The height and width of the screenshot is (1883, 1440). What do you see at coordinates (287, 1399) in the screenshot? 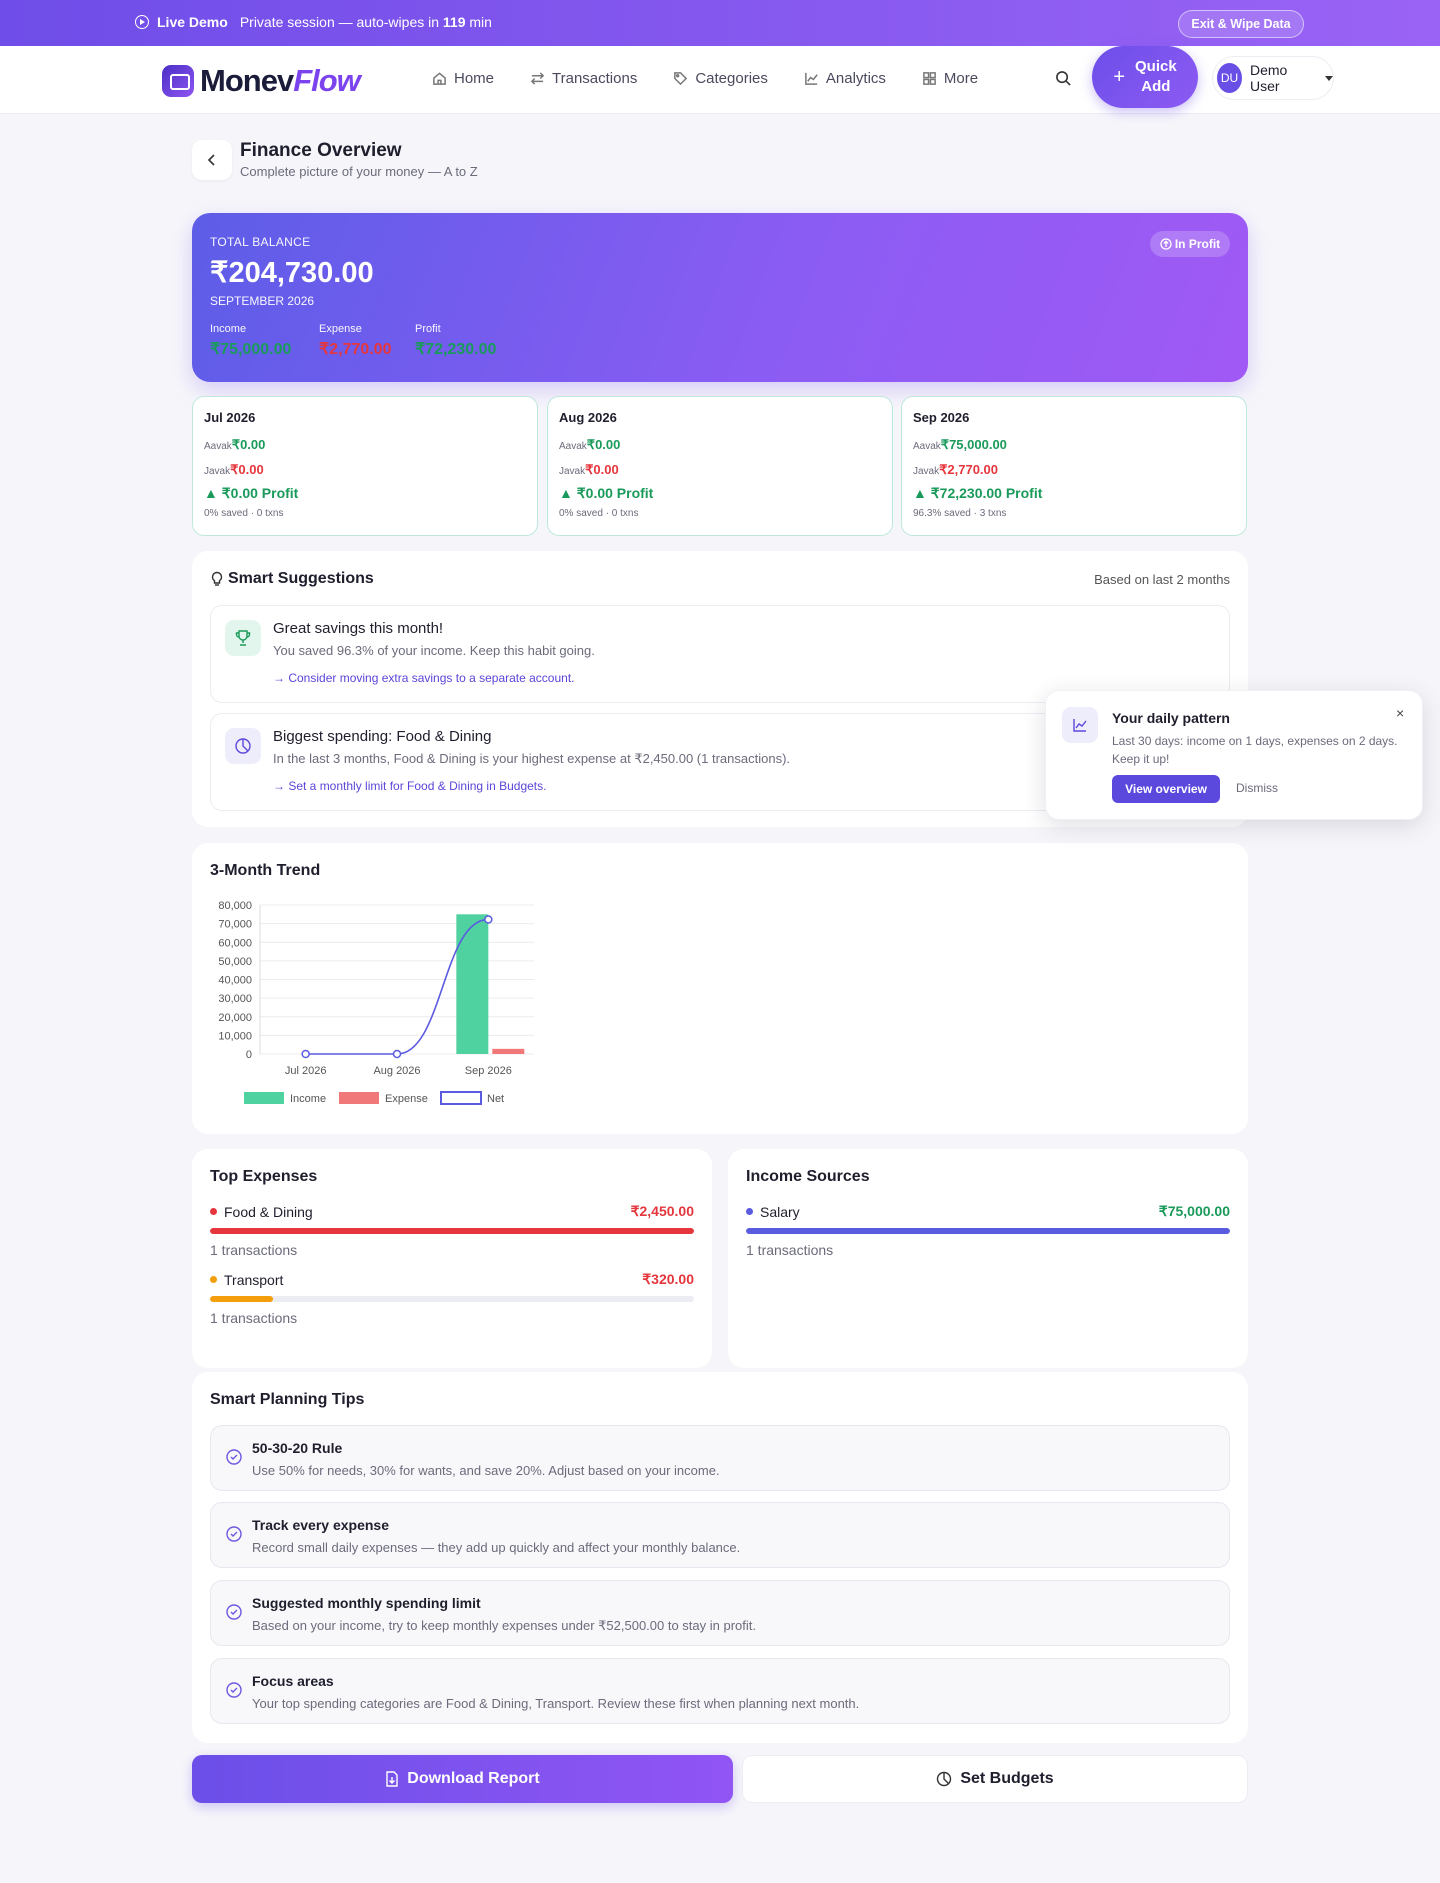
I see `tips-title: Smart Planning Tips` at bounding box center [287, 1399].